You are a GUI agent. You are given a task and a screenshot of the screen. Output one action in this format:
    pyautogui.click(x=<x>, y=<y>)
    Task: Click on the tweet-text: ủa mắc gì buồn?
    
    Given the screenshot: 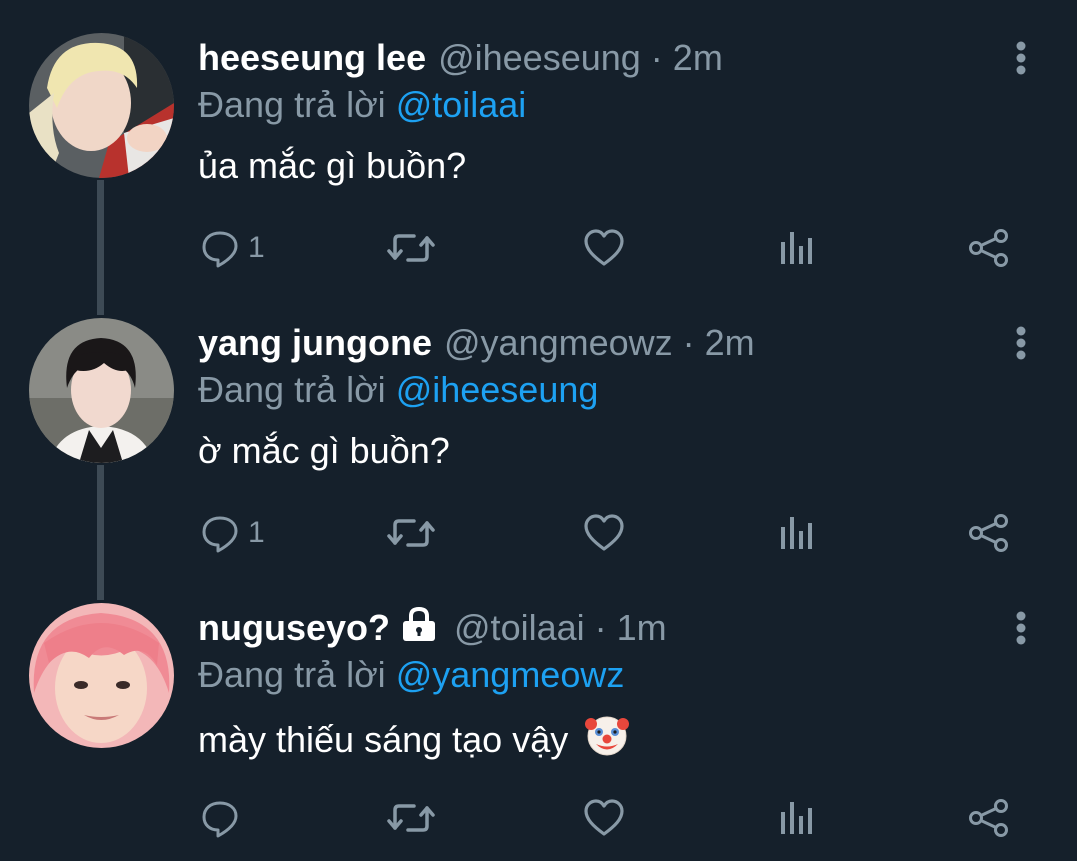 What is the action you would take?
    pyautogui.click(x=332, y=165)
    